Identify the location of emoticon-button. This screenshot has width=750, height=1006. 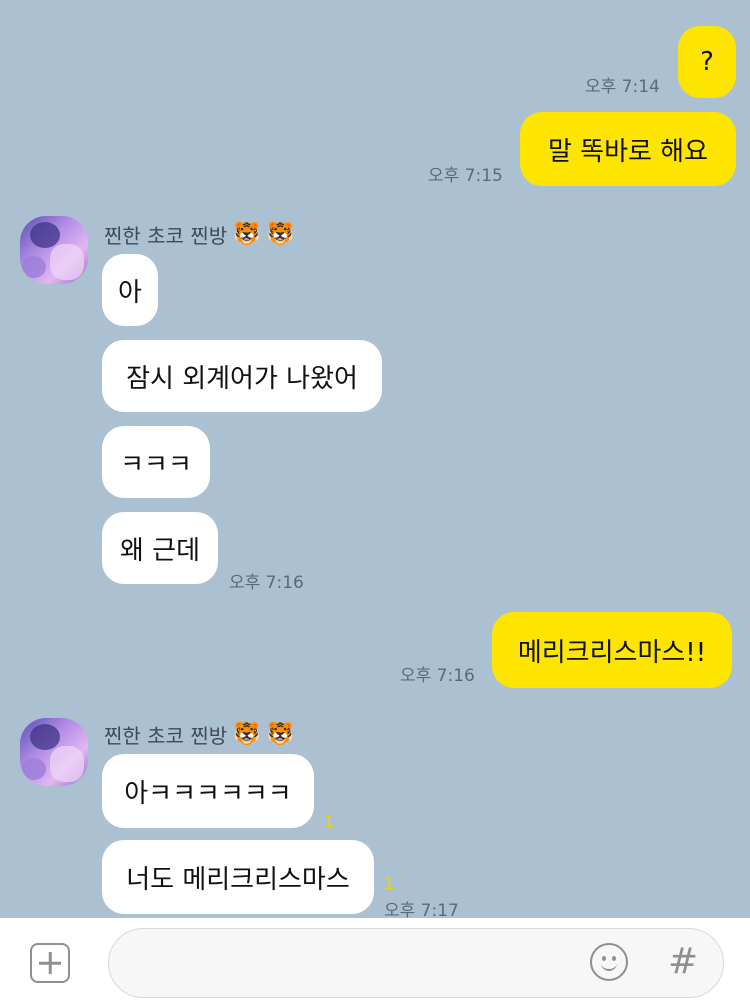
(609, 962).